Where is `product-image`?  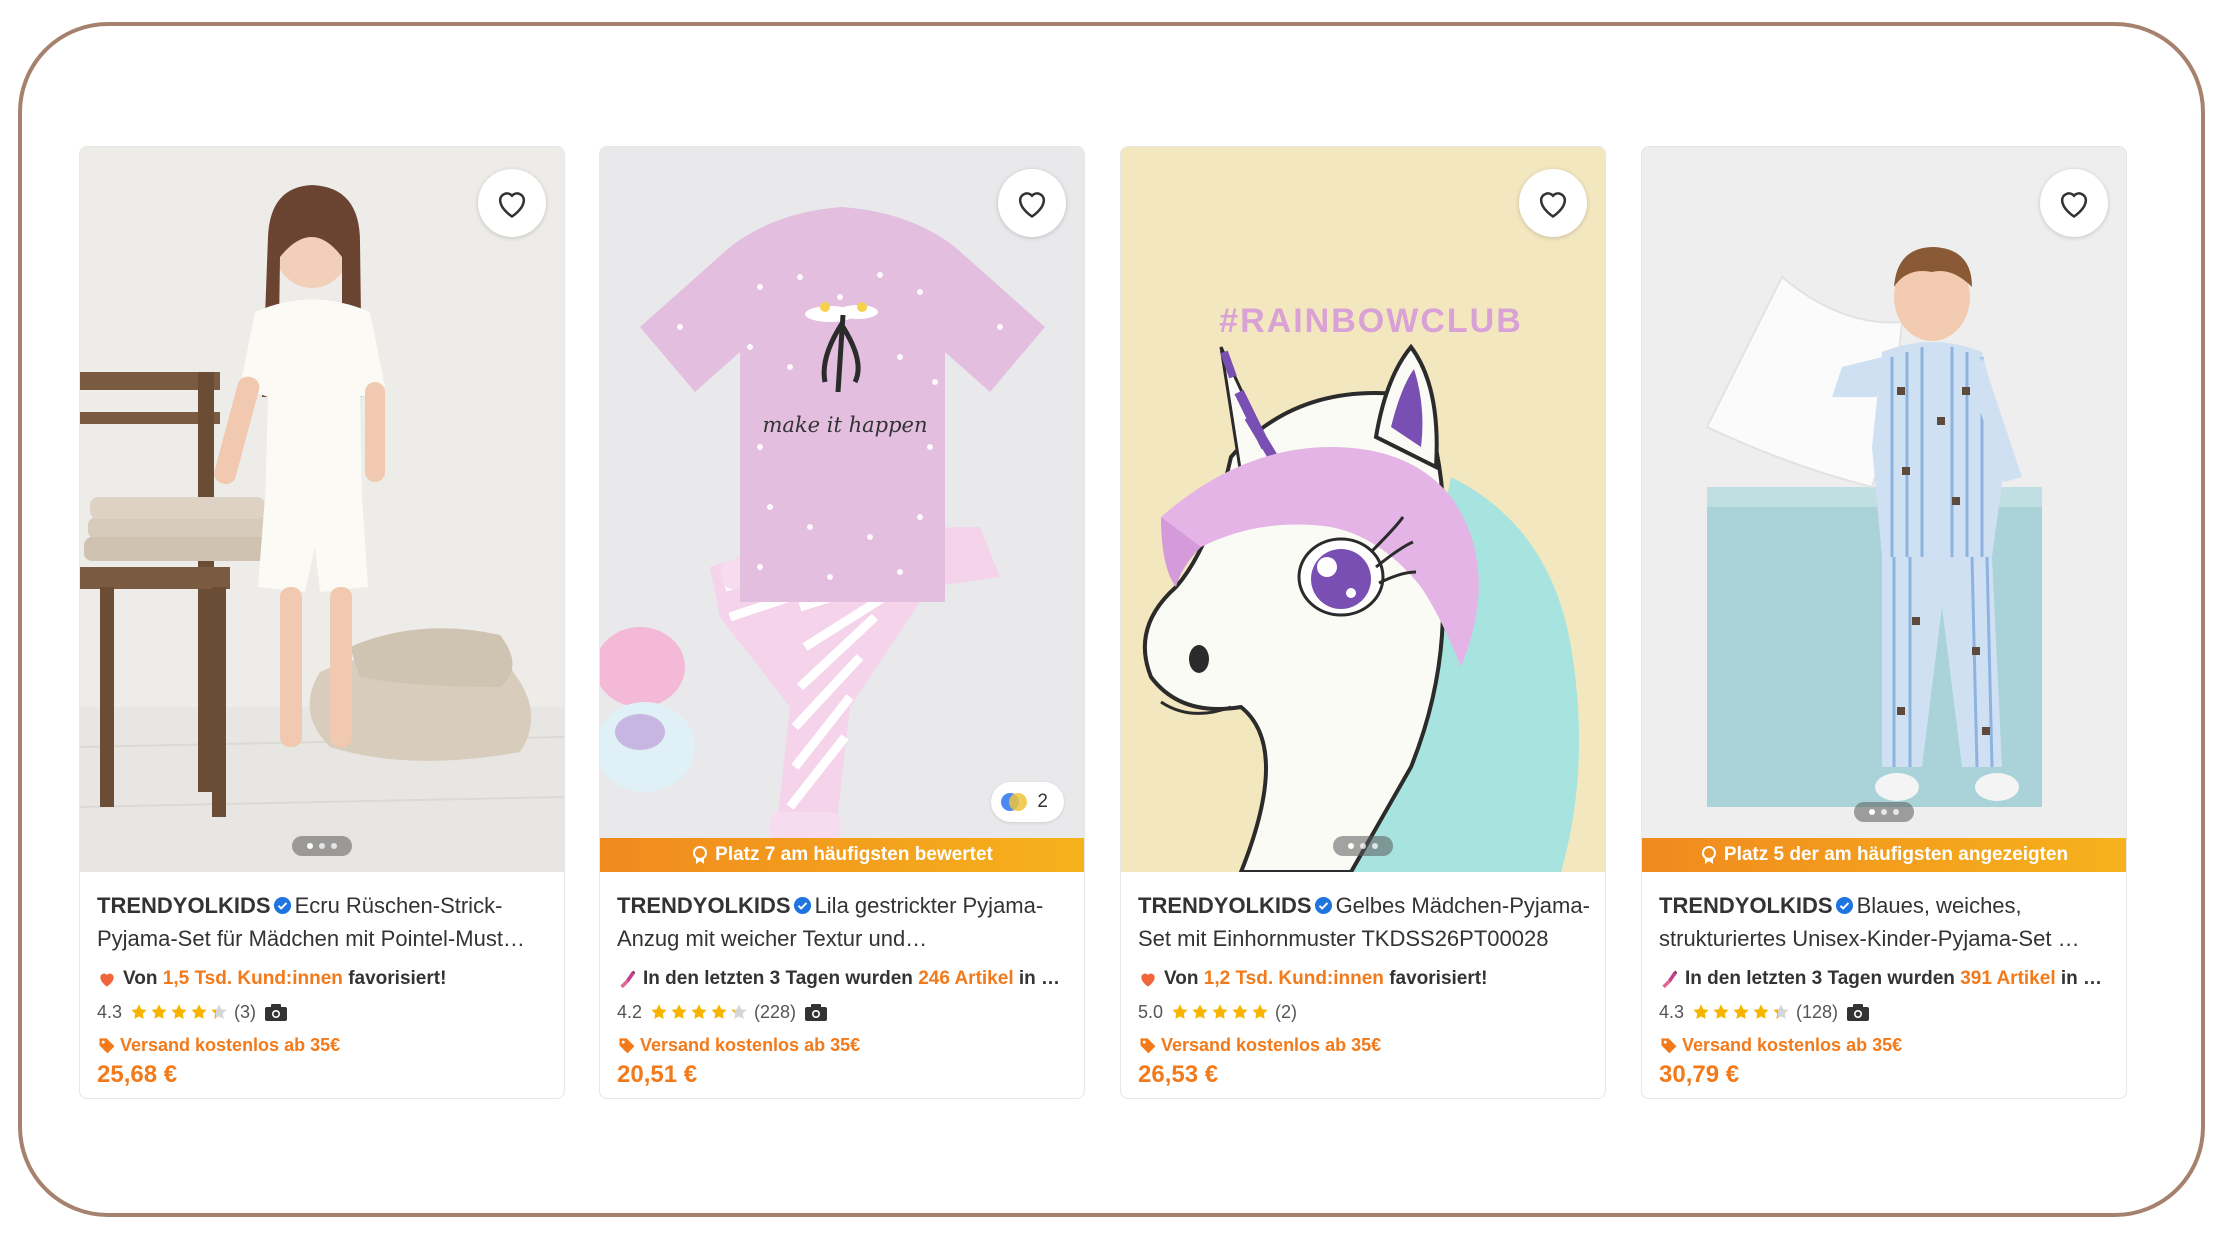 product-image is located at coordinates (322, 509).